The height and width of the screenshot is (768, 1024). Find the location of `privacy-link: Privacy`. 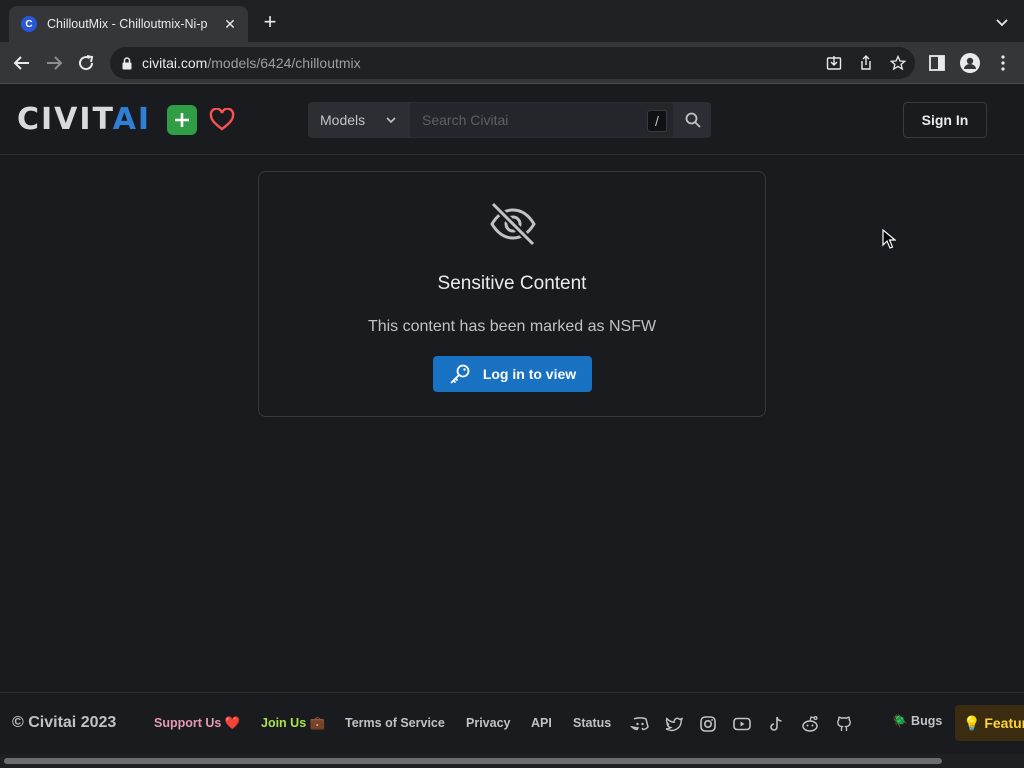

privacy-link: Privacy is located at coordinates (488, 723).